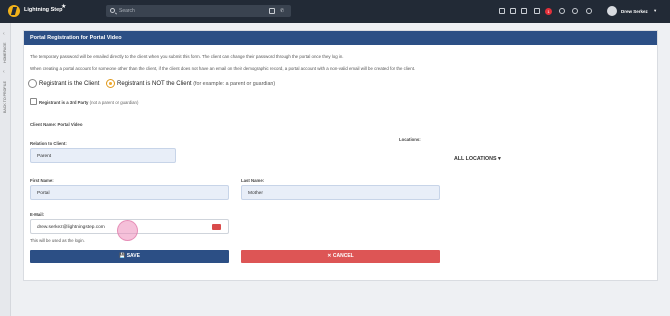 The image size is (670, 316). I want to click on relation-field: Parent, so click(103, 155).